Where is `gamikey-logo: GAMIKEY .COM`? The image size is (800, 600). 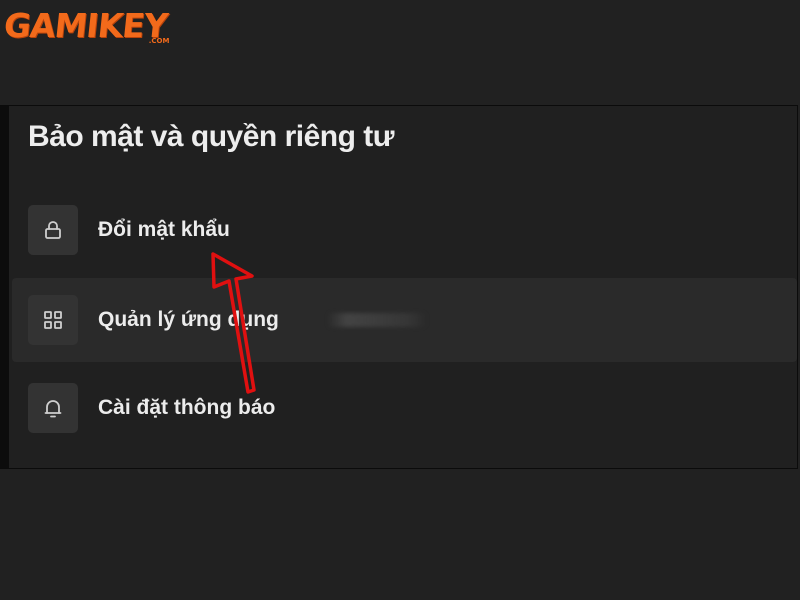 gamikey-logo: GAMIKEY .COM is located at coordinates (85, 26).